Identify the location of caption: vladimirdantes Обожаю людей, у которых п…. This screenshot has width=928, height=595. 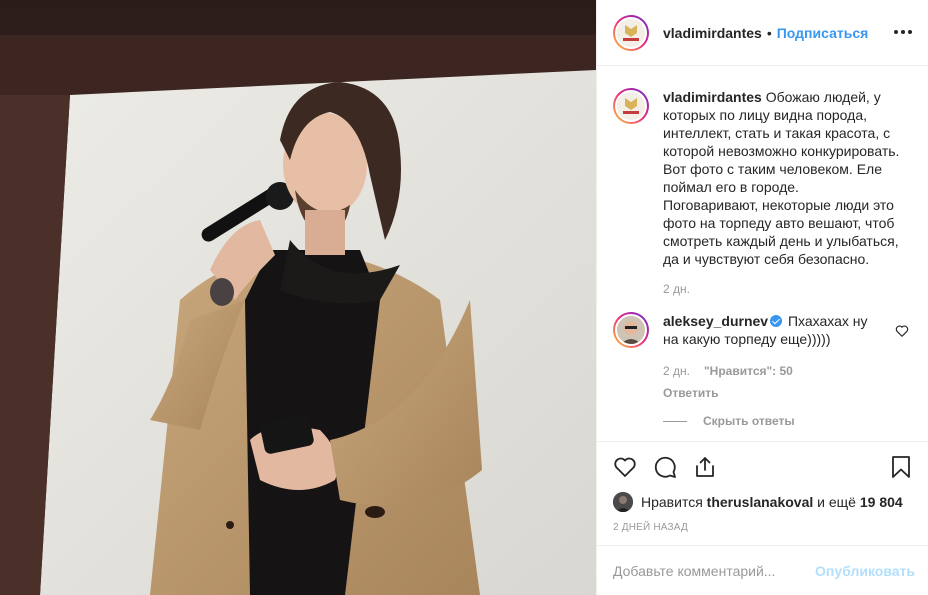
(763, 193).